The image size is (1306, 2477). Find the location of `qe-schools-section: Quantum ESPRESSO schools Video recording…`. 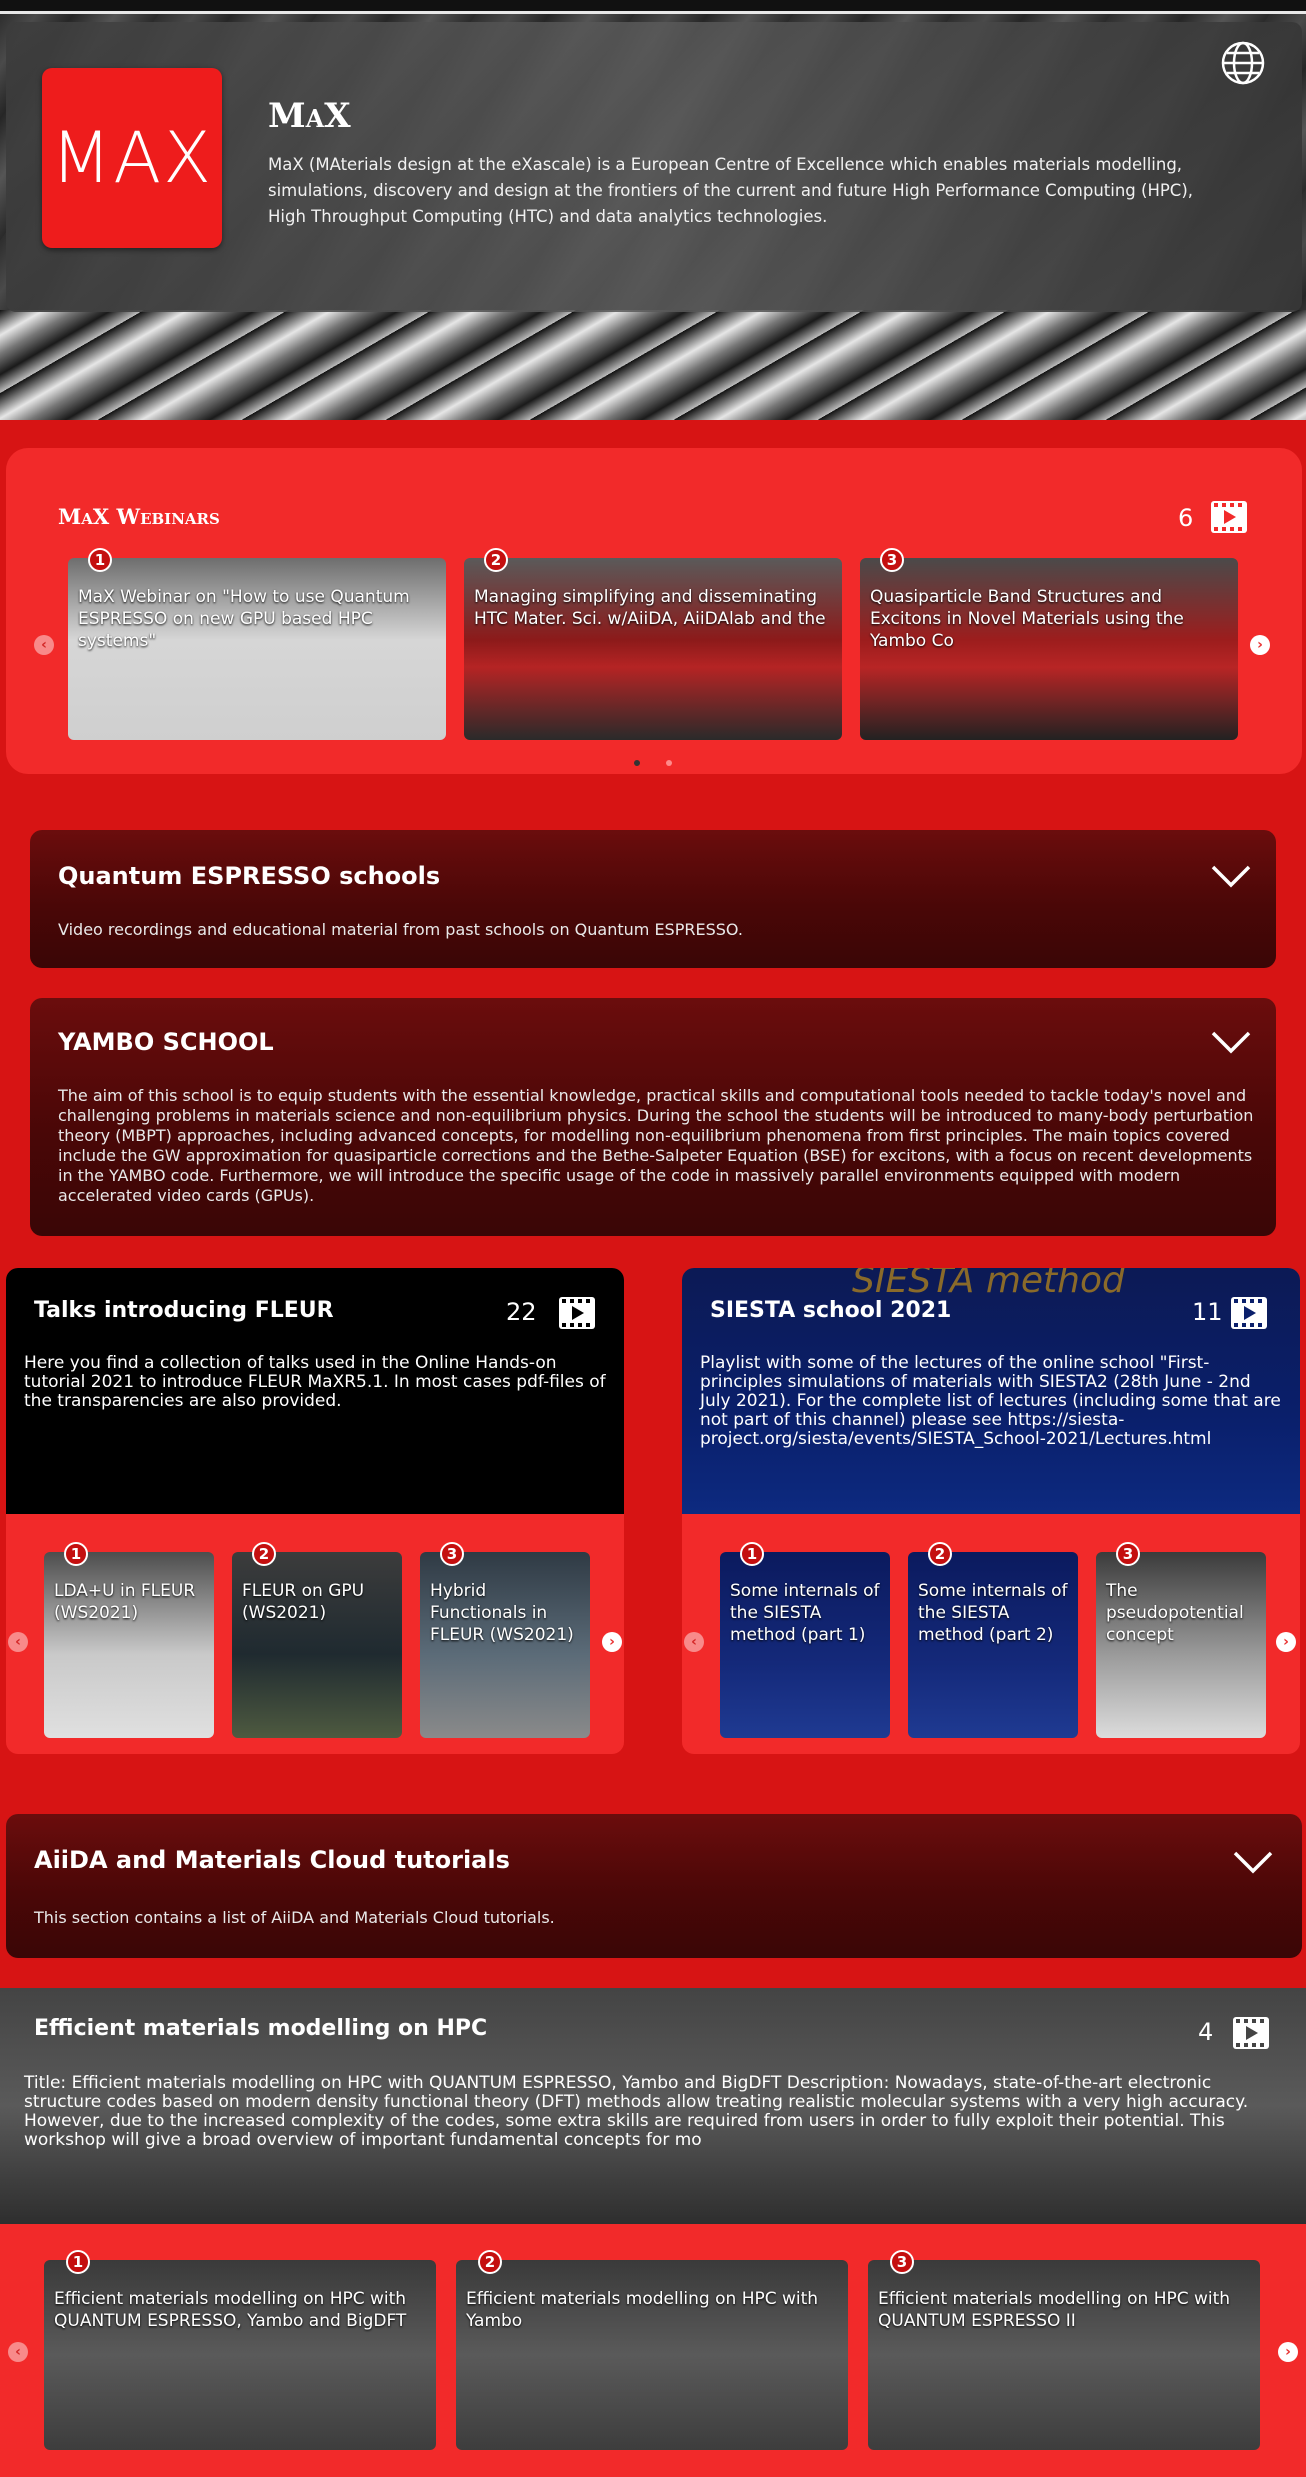

qe-schools-section: Quantum ESPRESSO schools Video recording… is located at coordinates (653, 899).